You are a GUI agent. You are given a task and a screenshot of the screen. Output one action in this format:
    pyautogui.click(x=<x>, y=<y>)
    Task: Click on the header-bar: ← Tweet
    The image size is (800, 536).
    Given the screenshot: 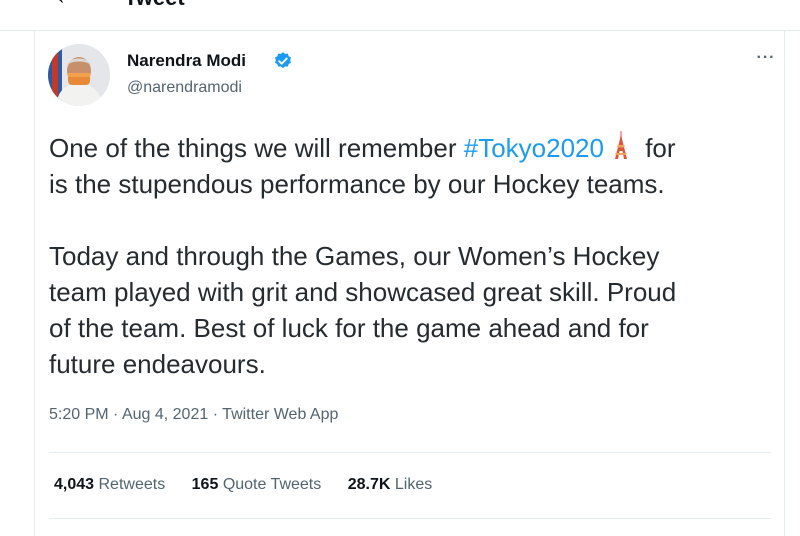 What is the action you would take?
    pyautogui.click(x=400, y=15)
    